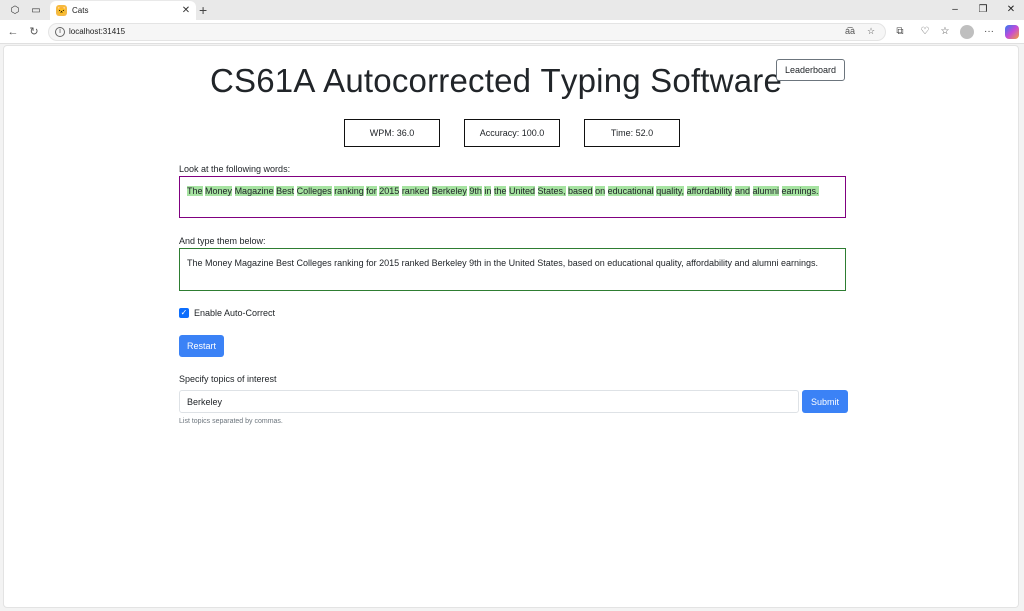 This screenshot has width=1024, height=611. What do you see at coordinates (955, 10) in the screenshot?
I see `minimize-icon: –` at bounding box center [955, 10].